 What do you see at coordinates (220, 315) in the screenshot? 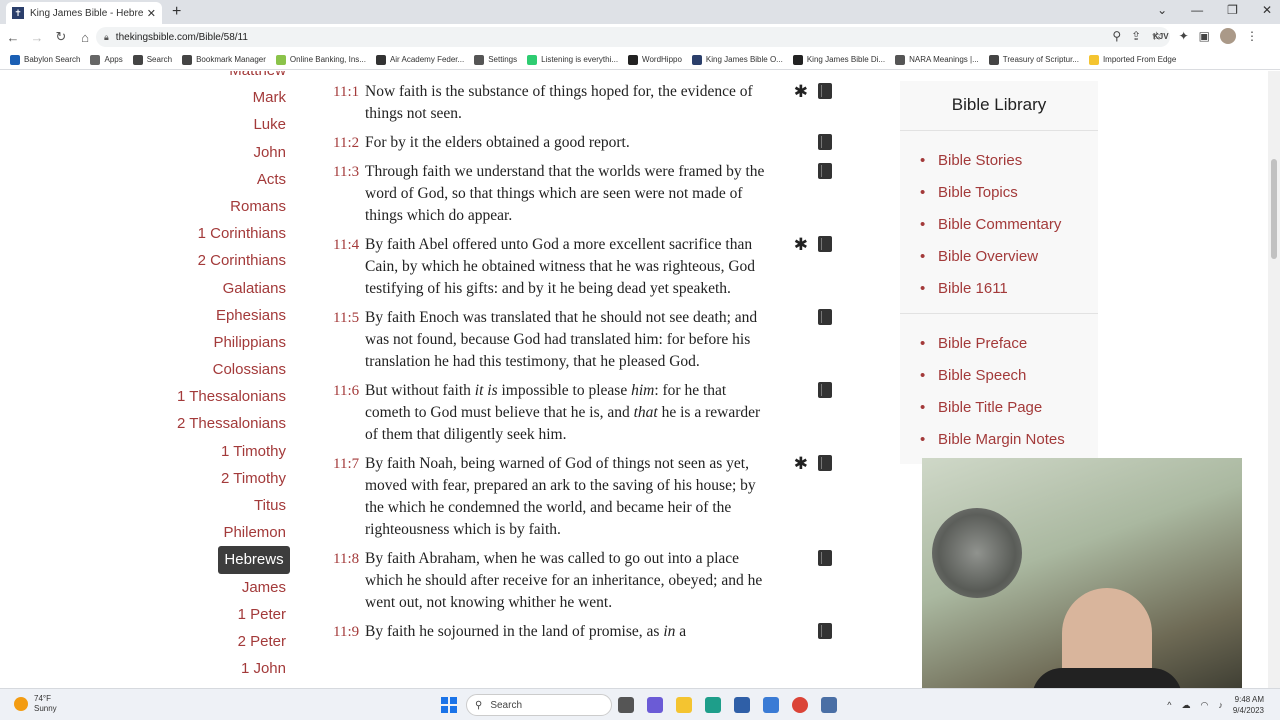
I see `book-link: Ephesians` at bounding box center [220, 315].